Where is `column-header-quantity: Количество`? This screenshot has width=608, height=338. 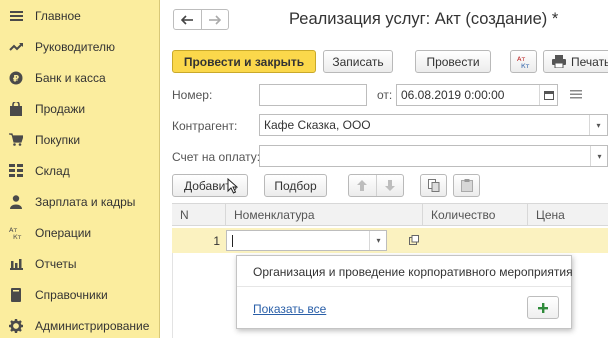 column-header-quantity: Количество is located at coordinates (475, 215).